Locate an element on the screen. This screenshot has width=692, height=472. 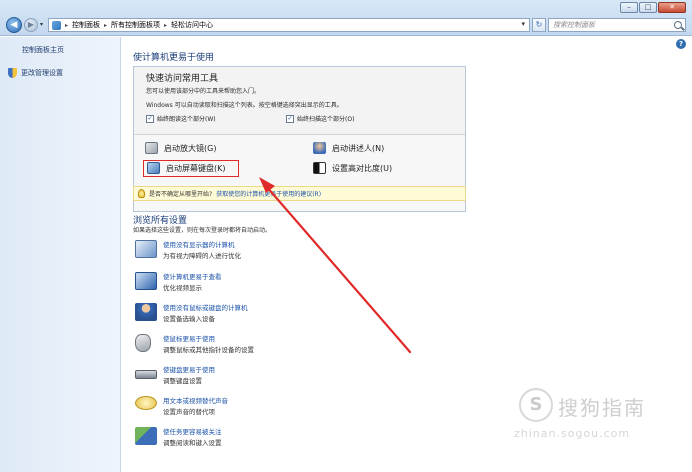
always-read-checkbox: ✓ is located at coordinates (150, 118).